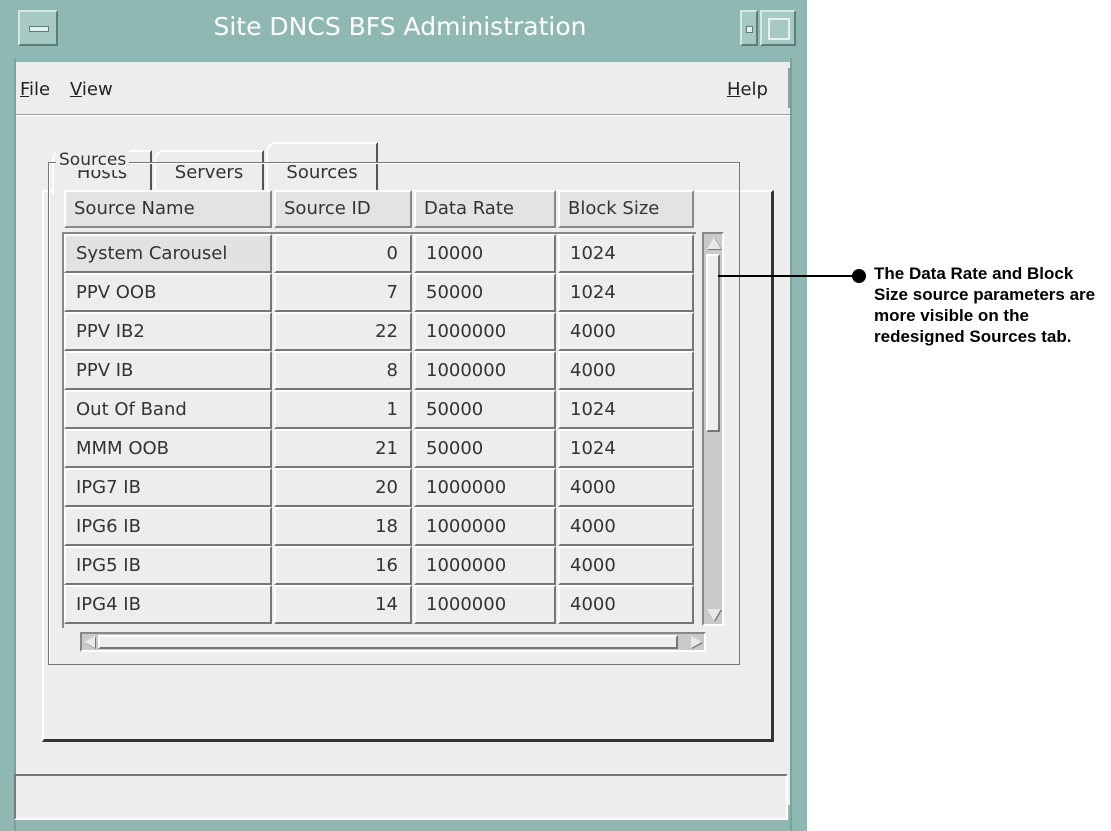 The height and width of the screenshot is (831, 1111). What do you see at coordinates (626, 209) in the screenshot?
I see `column-header-block-size: Block Size` at bounding box center [626, 209].